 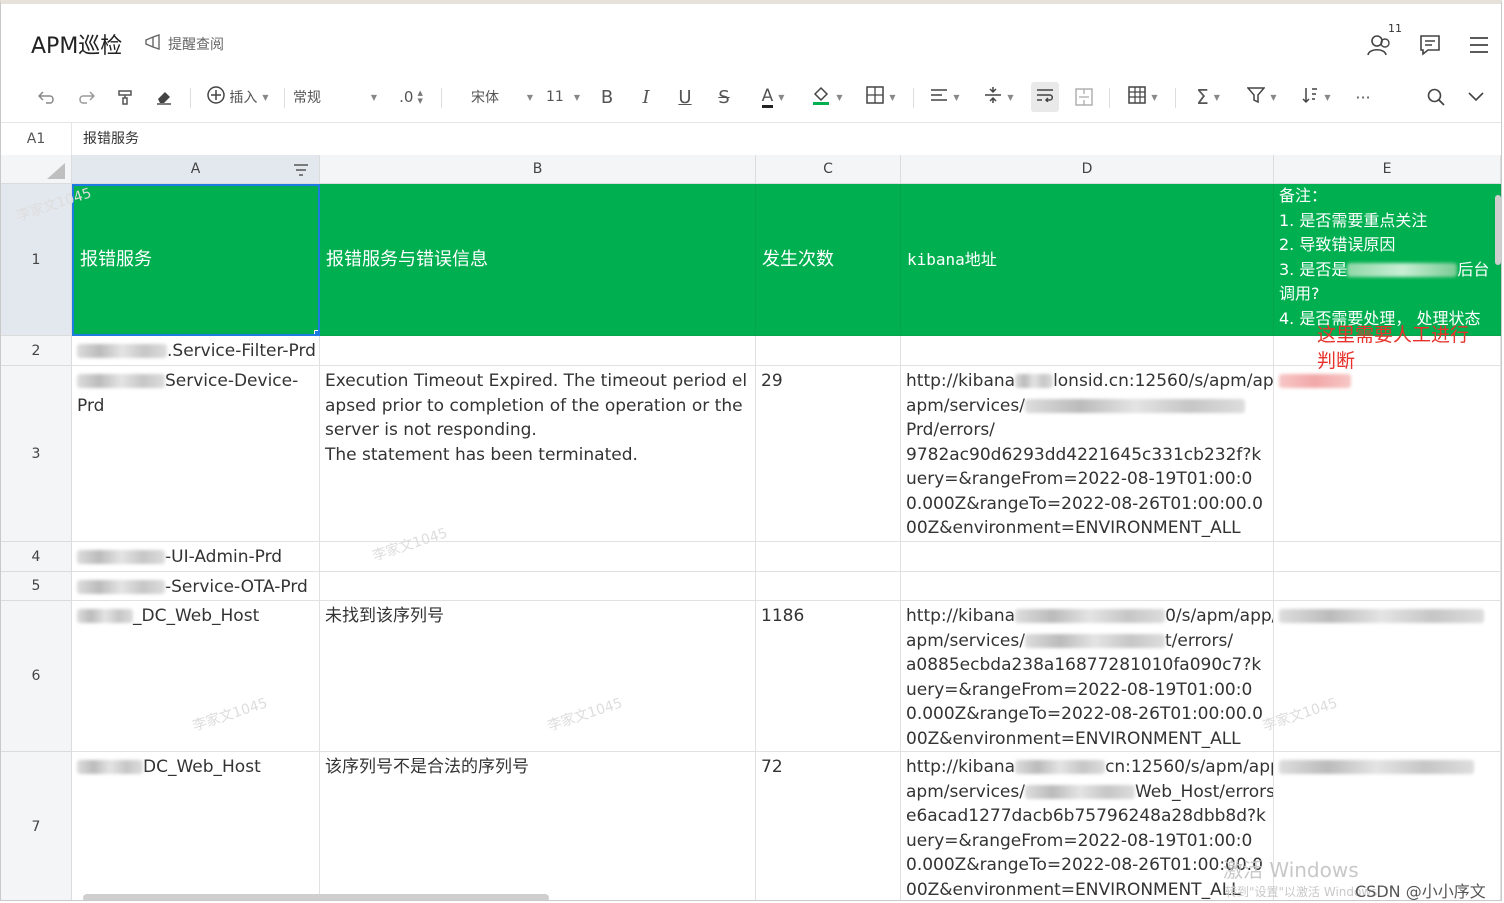 I want to click on select-all-corner, so click(x=36, y=169).